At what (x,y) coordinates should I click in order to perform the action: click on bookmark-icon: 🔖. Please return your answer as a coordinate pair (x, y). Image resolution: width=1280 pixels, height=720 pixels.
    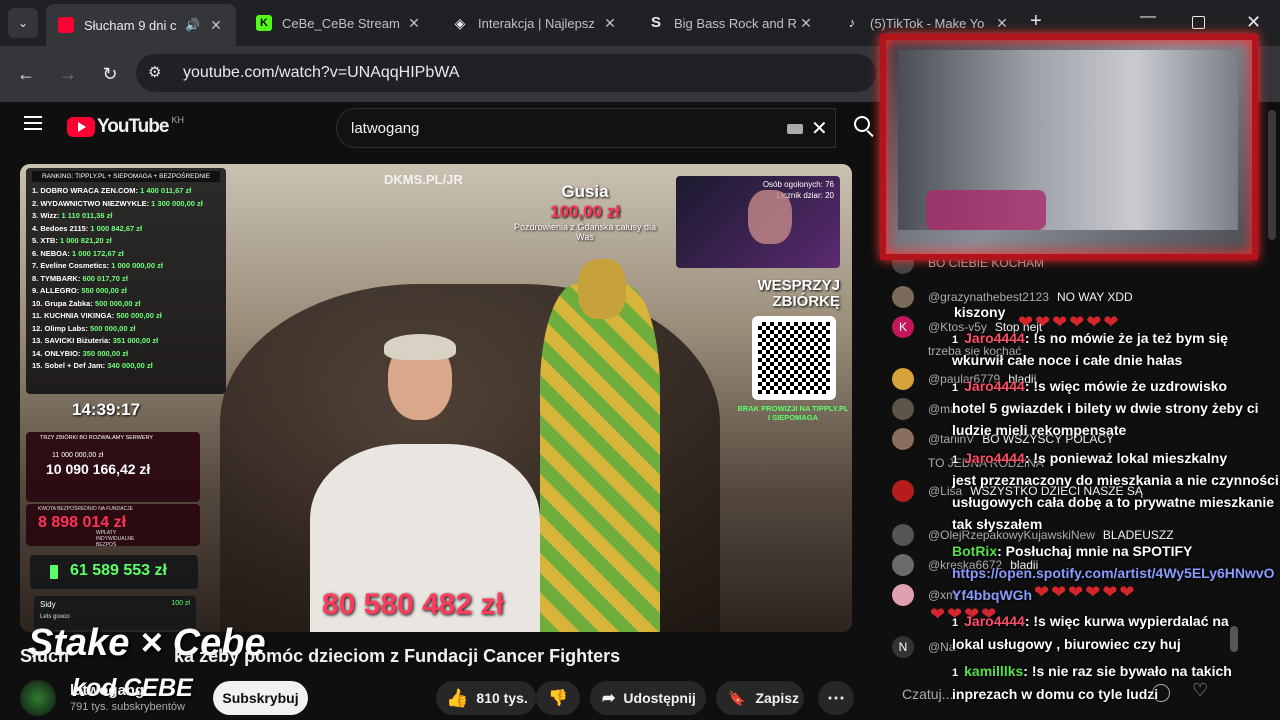
    Looking at the image, I should click on (737, 697).